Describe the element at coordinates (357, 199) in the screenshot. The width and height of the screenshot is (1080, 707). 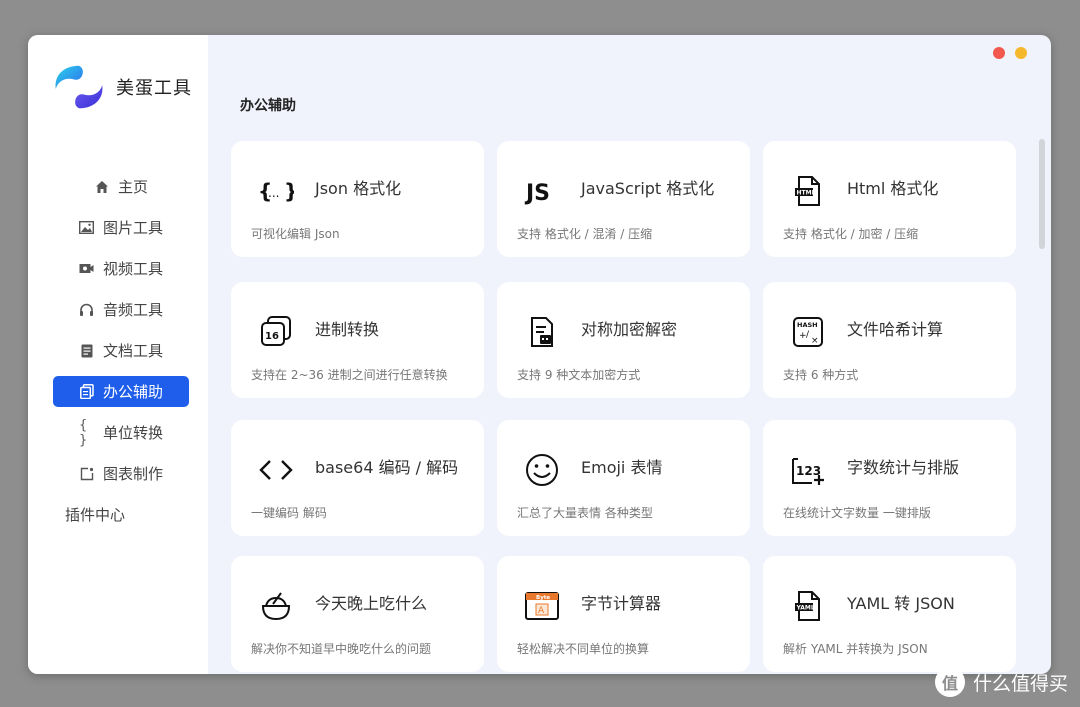
I see `tool-card-json-formatter: {...} Json 格式化 可视化编辑 Json` at that location.